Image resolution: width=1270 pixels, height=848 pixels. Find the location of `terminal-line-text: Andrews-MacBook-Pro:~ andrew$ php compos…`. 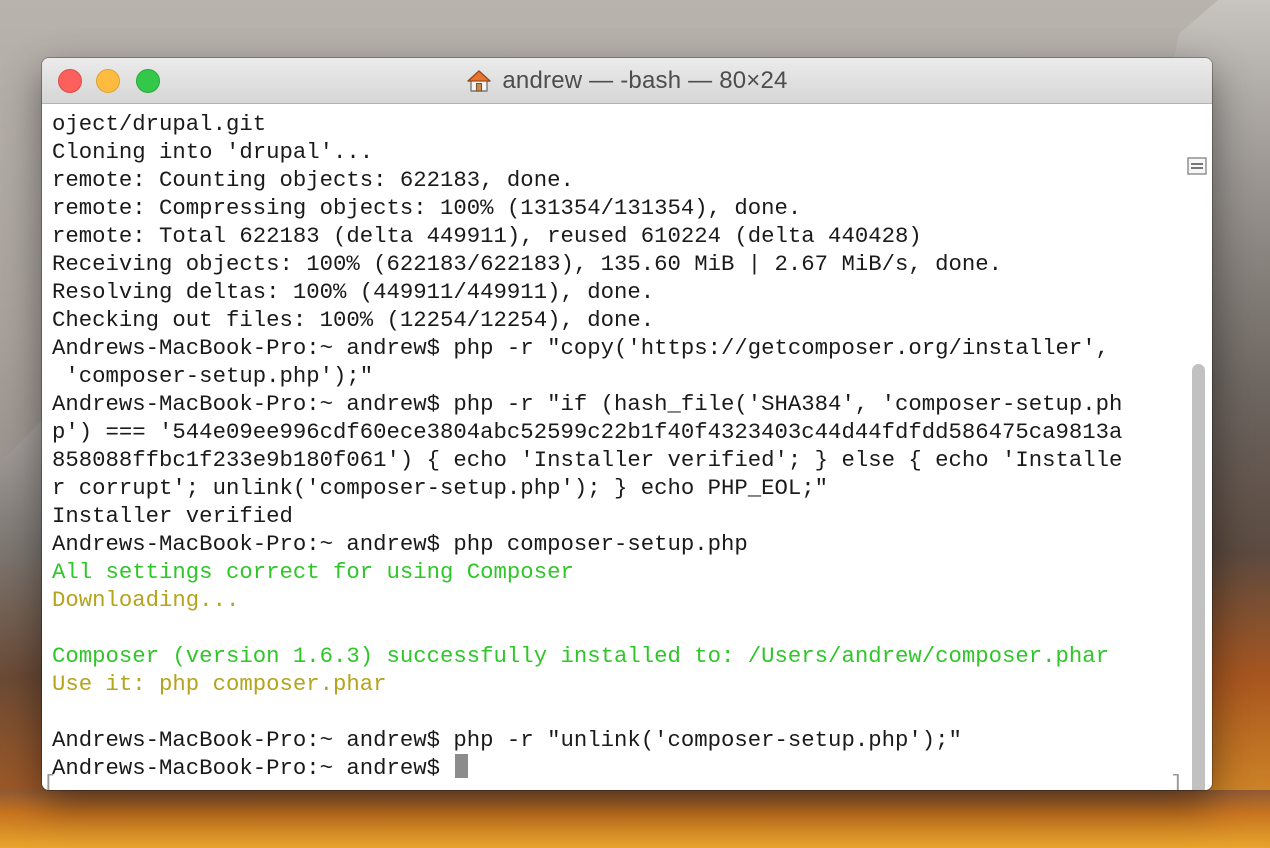

terminal-line-text: Andrews-MacBook-Pro:~ andrew$ php compos… is located at coordinates (400, 544).